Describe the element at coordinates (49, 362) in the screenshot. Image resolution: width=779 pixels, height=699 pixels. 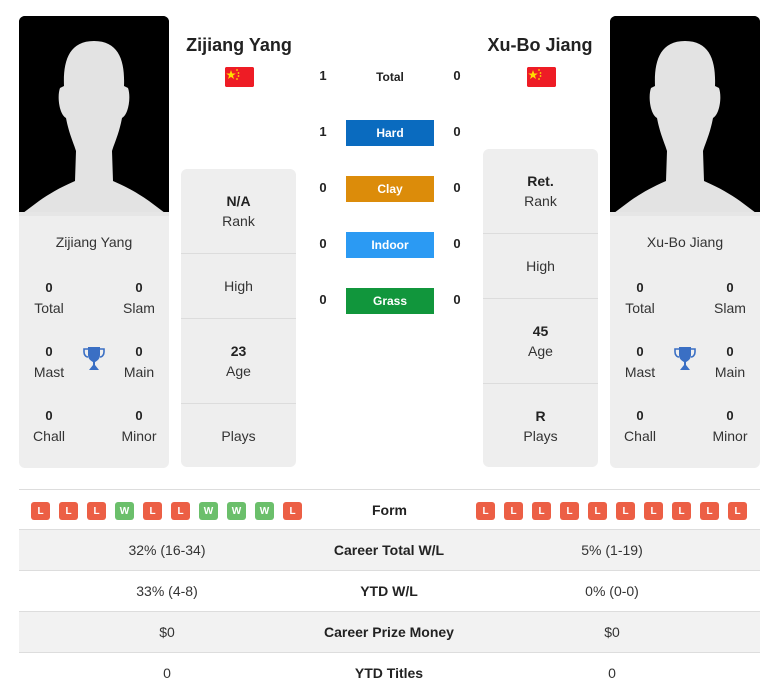
I see `player1-mast-titles: 0 Mast` at that location.